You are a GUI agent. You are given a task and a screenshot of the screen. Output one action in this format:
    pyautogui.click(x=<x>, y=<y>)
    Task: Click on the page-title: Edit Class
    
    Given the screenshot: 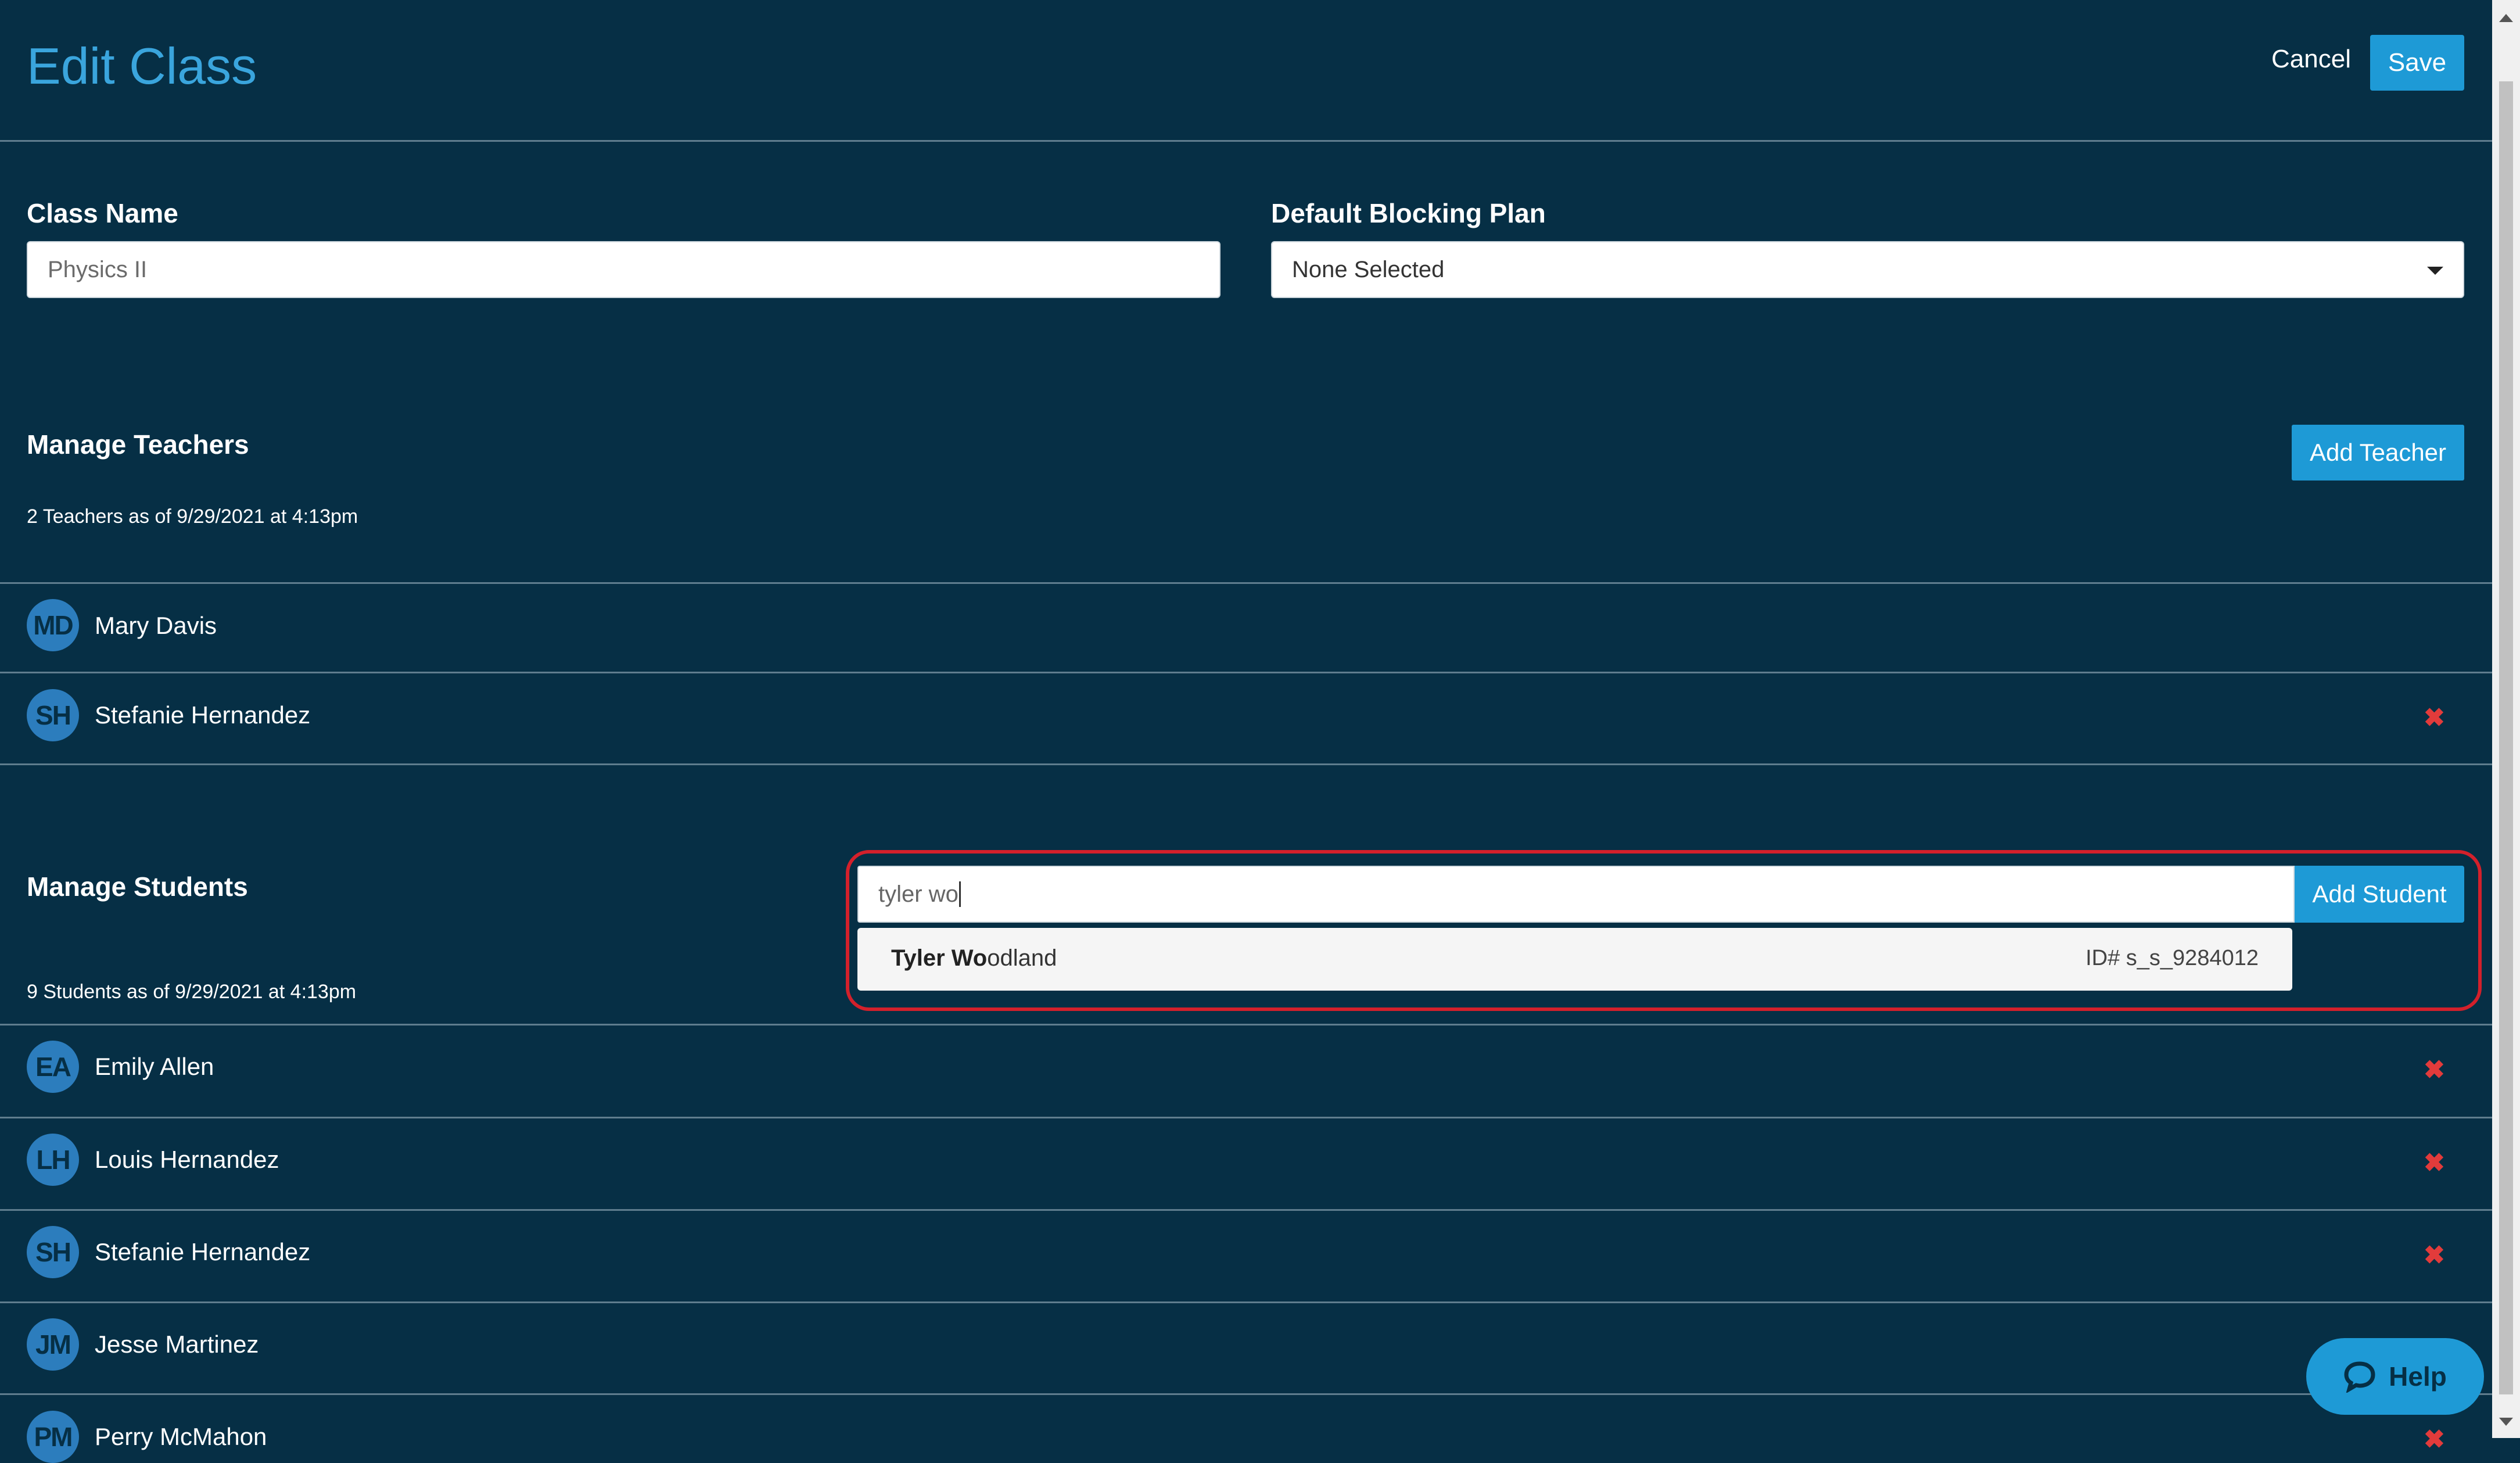 What is the action you would take?
    pyautogui.click(x=142, y=66)
    